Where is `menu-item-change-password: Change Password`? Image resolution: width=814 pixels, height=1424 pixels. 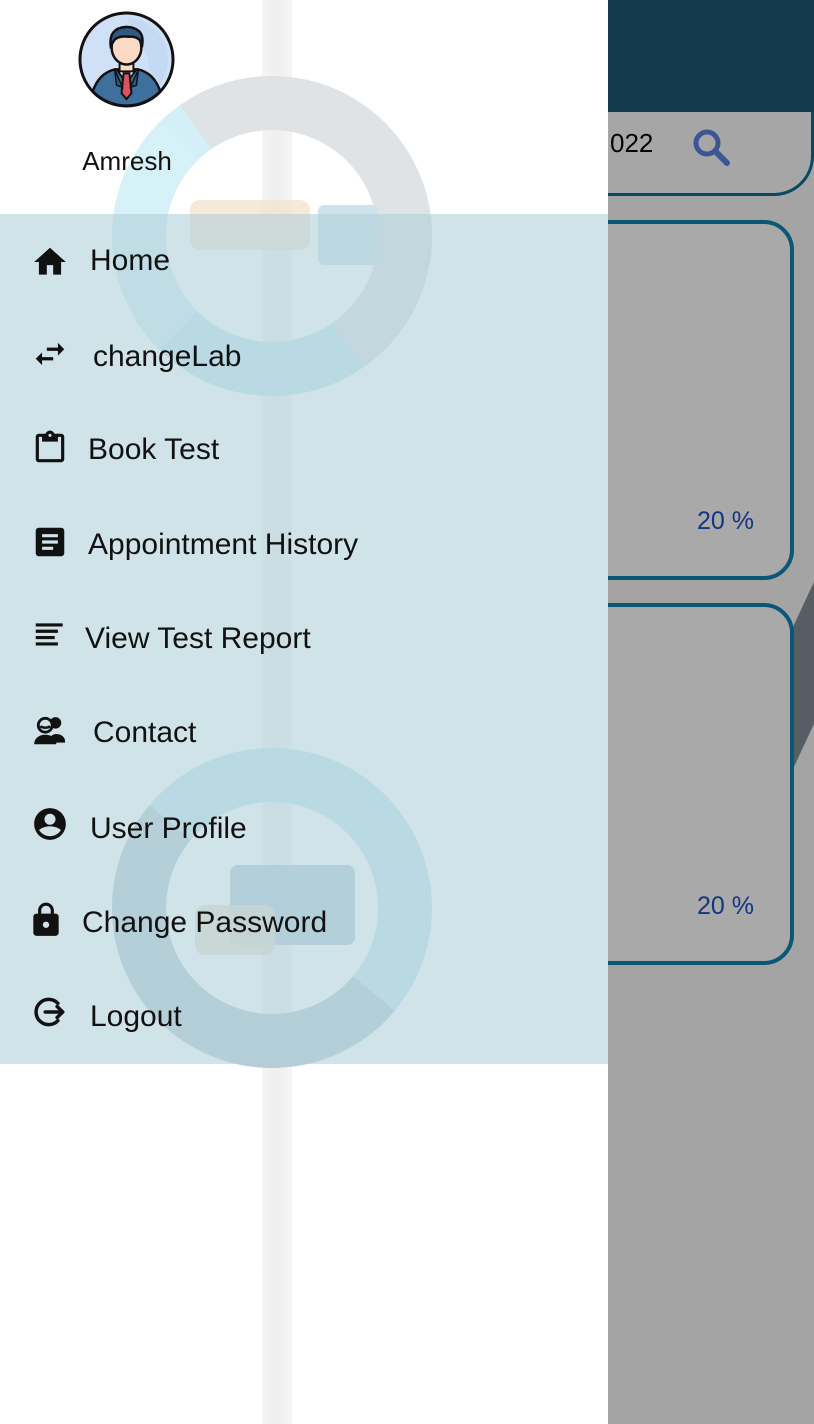 menu-item-change-password: Change Password is located at coordinates (304, 922).